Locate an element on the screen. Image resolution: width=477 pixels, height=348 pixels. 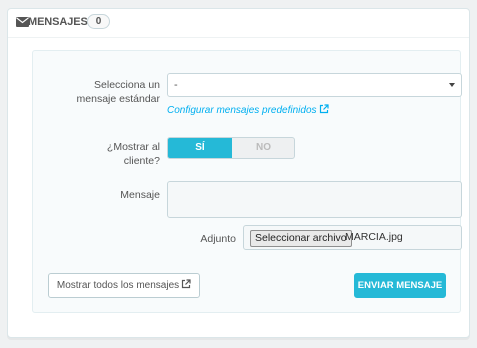
select-value: - is located at coordinates (176, 85).